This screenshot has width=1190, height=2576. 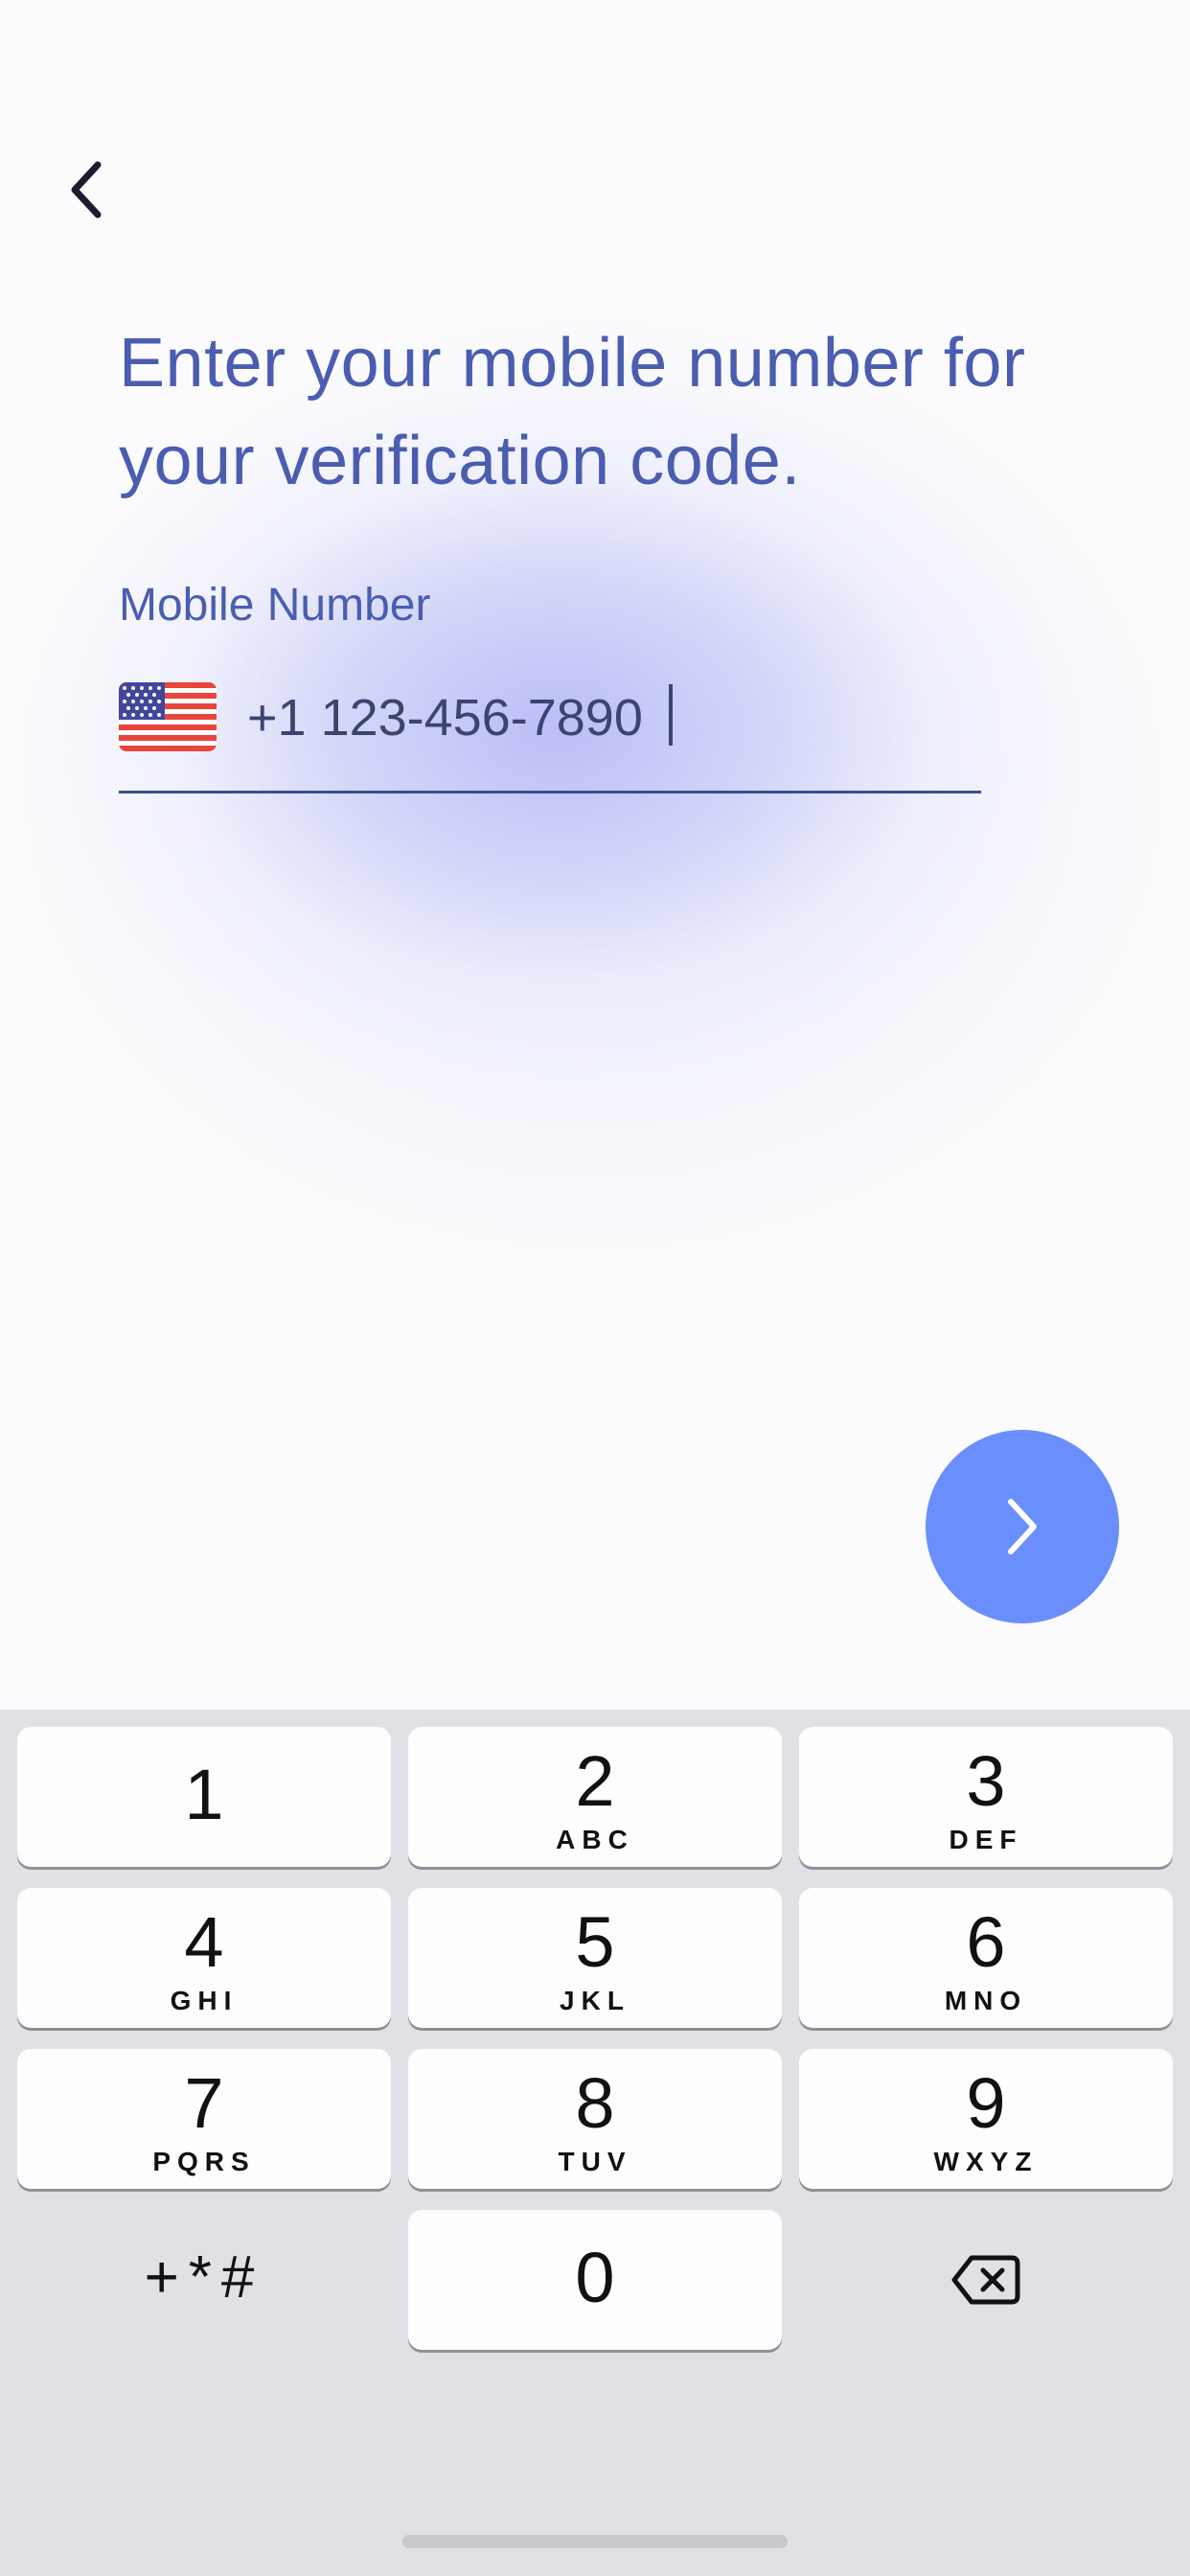 I want to click on key-digit: 8, so click(x=595, y=2103).